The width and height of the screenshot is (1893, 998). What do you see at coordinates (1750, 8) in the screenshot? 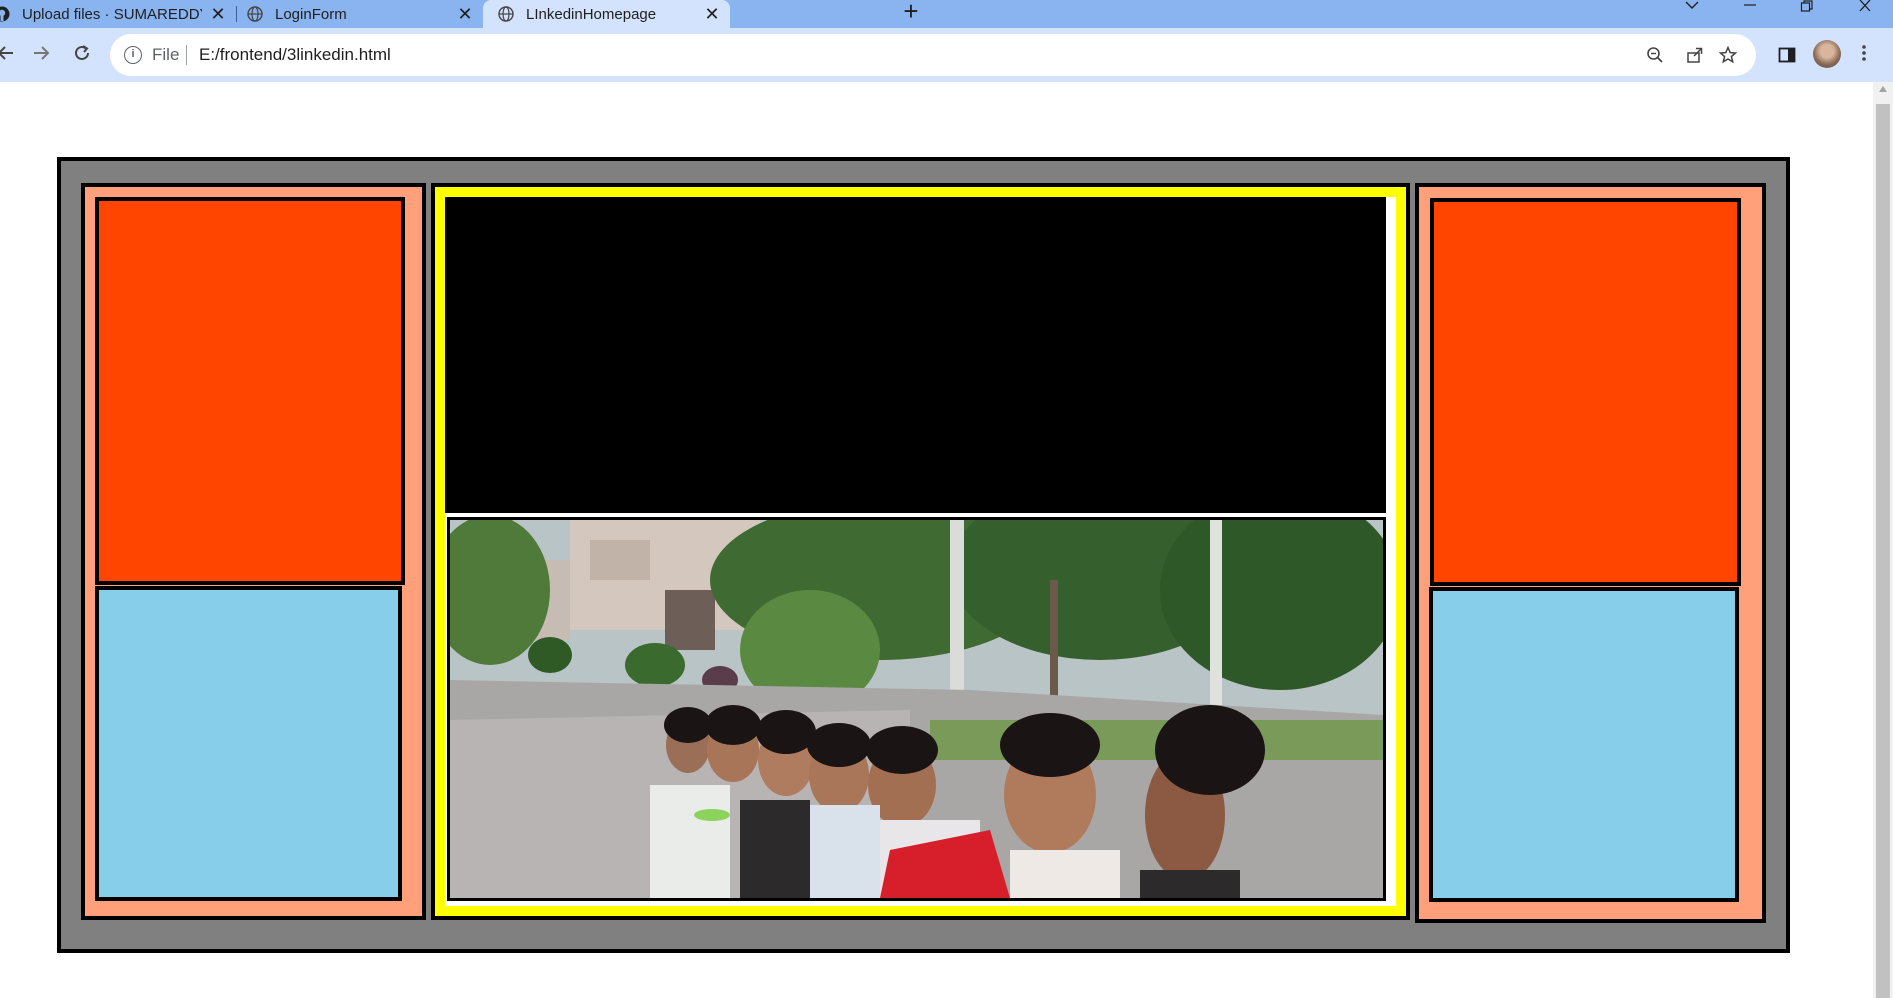
I see `minimize-icon` at bounding box center [1750, 8].